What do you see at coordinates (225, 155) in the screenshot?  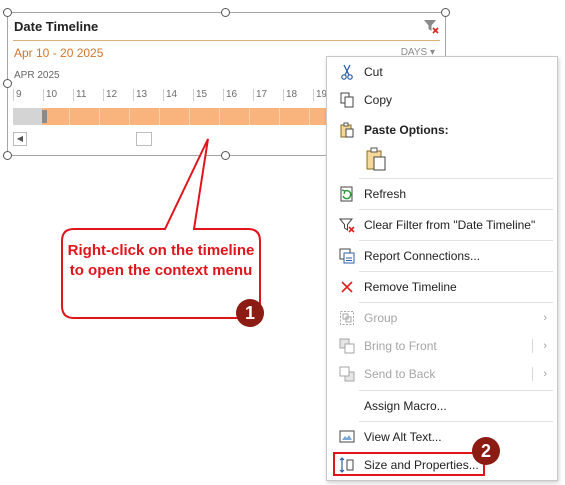 I see `resize-handle-bottom-middle` at bounding box center [225, 155].